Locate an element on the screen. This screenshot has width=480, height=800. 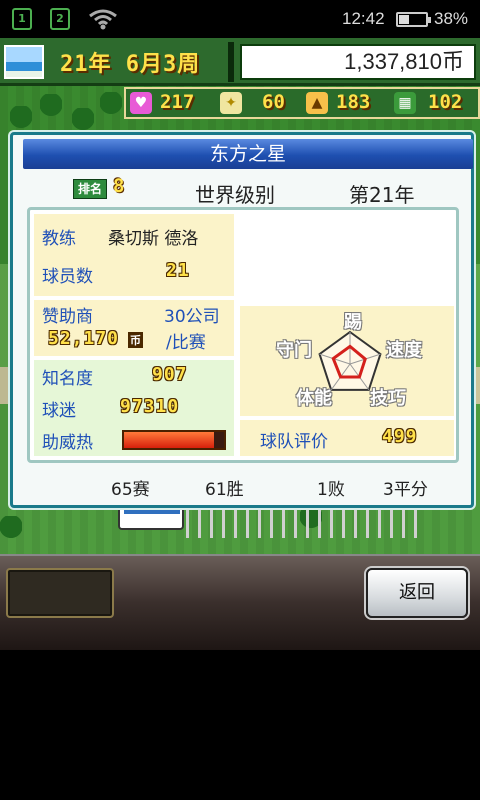
sponsor-unit: /比赛 is located at coordinates (186, 343).